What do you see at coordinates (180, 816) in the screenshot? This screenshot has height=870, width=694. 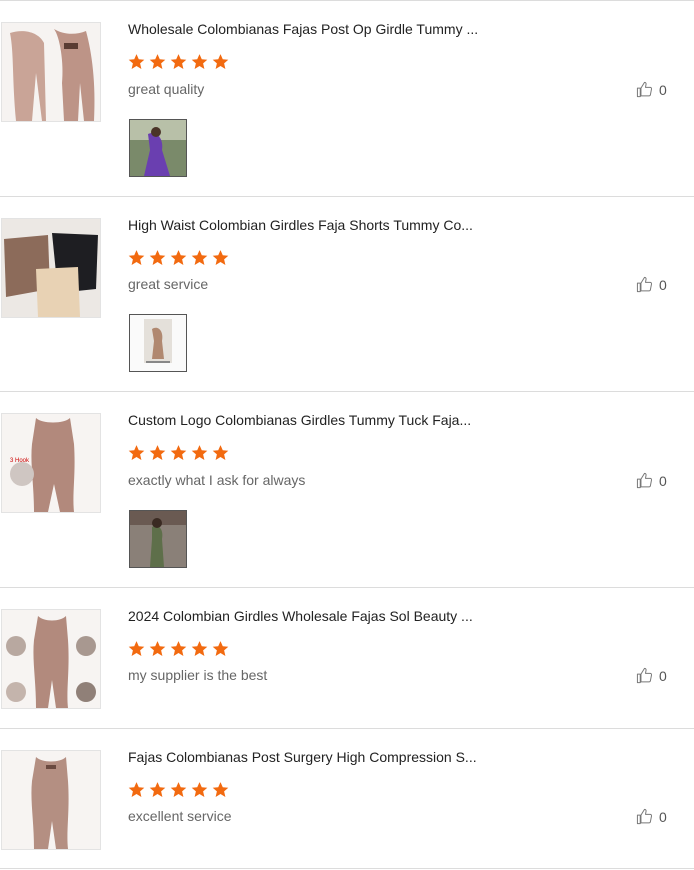 I see `review-comment: excellent service` at bounding box center [180, 816].